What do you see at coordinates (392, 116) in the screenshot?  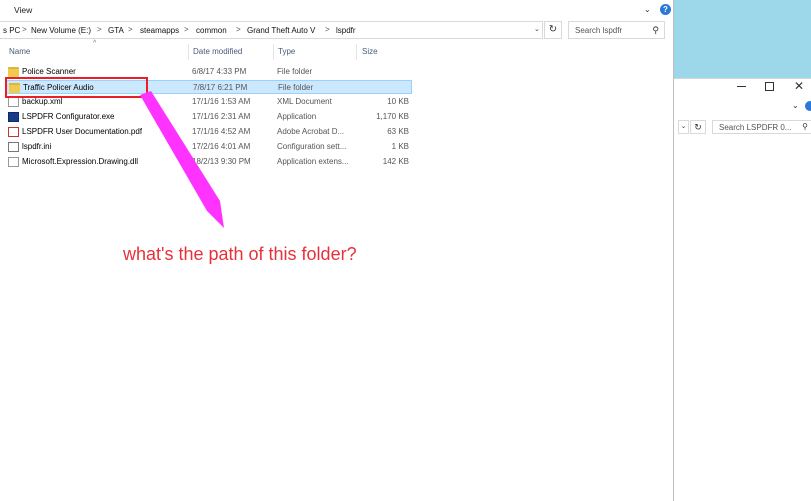 I see `file-size: 1,170 KB` at bounding box center [392, 116].